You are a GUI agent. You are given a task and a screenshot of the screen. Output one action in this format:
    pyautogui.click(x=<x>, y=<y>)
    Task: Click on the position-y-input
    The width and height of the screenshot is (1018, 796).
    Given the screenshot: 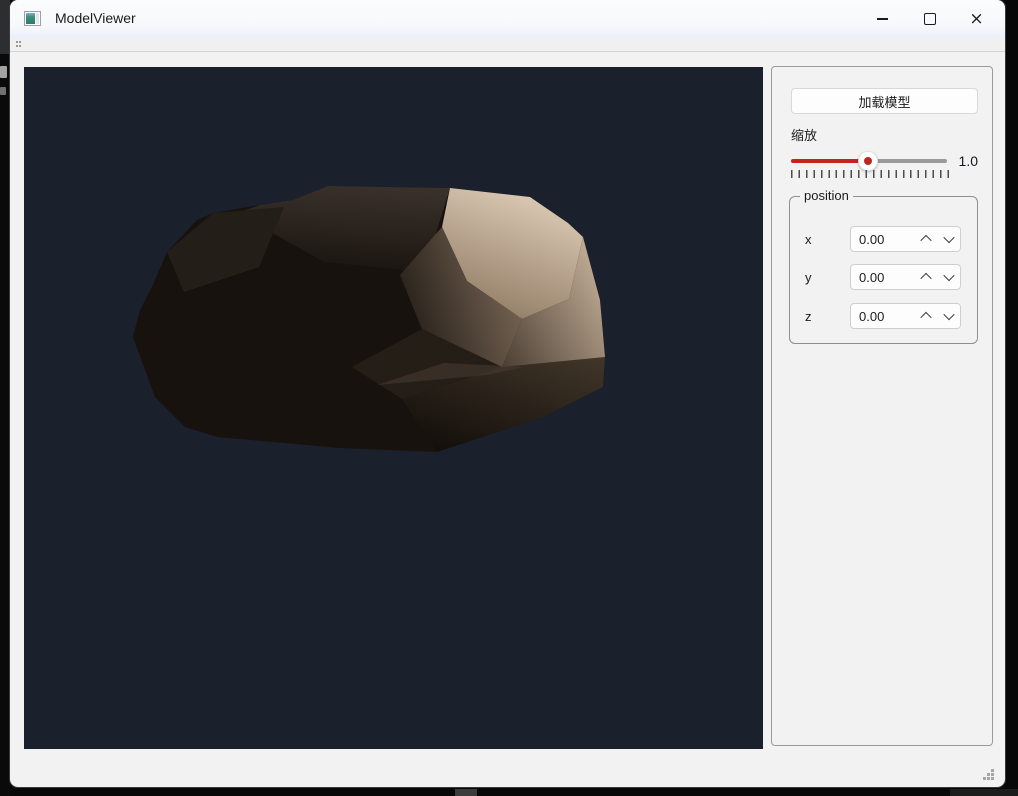 What is the action you would take?
    pyautogui.click(x=882, y=277)
    